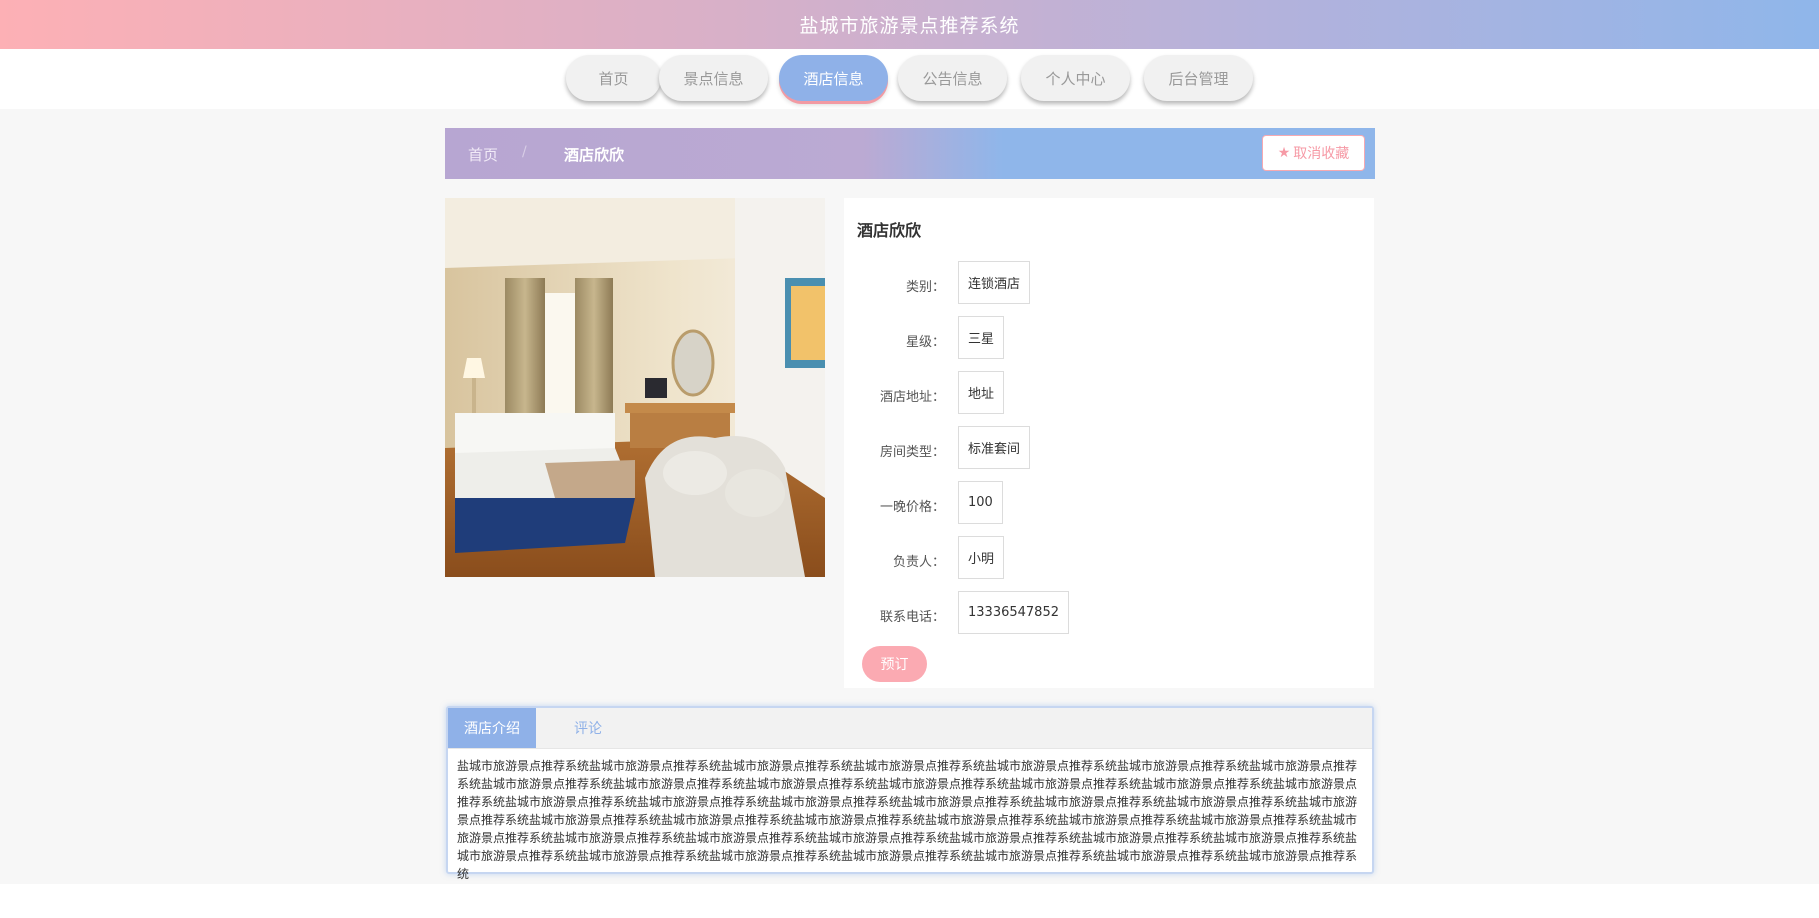 This screenshot has width=1819, height=918. What do you see at coordinates (594, 155) in the screenshot?
I see `breadcrumb-current: 酒店欣欣` at bounding box center [594, 155].